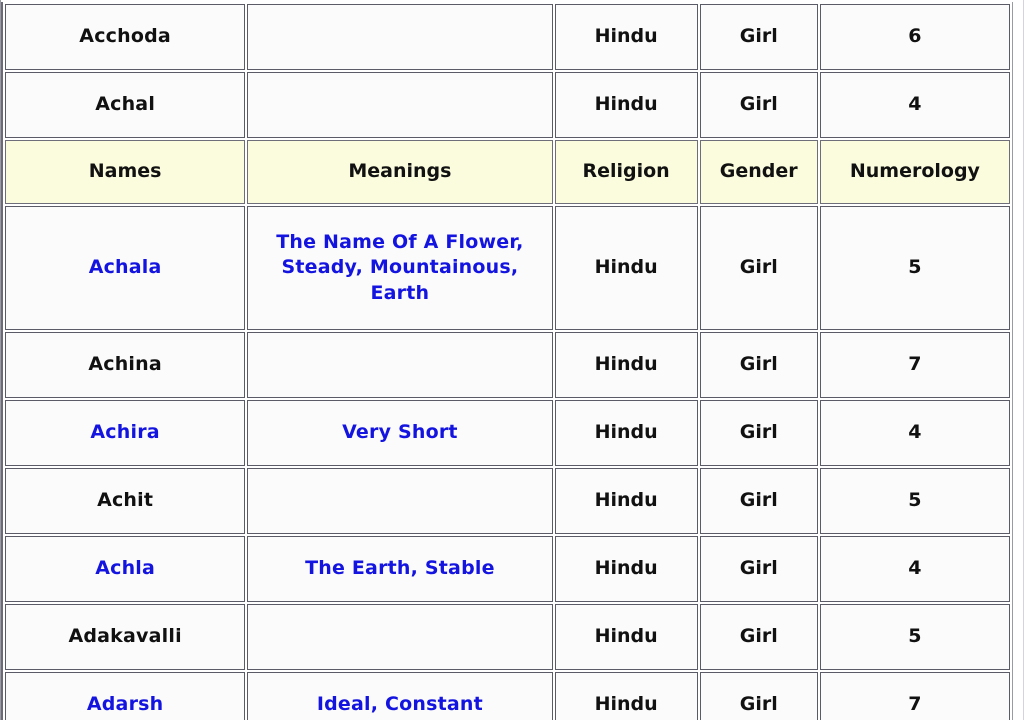 The height and width of the screenshot is (720, 1024). What do you see at coordinates (125, 37) in the screenshot?
I see `name-text: Acchoda` at bounding box center [125, 37].